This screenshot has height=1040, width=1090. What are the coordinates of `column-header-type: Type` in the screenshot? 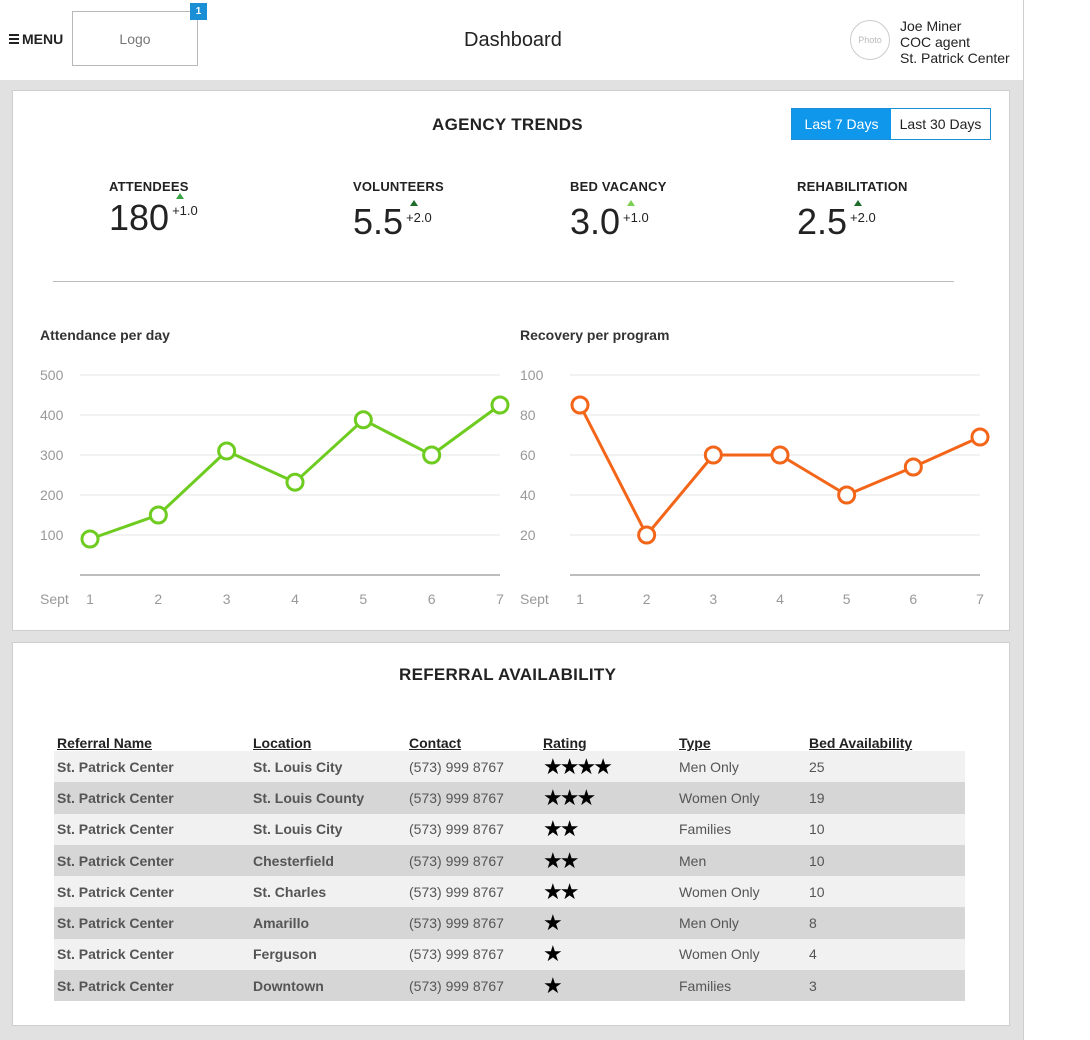 It's located at (744, 743).